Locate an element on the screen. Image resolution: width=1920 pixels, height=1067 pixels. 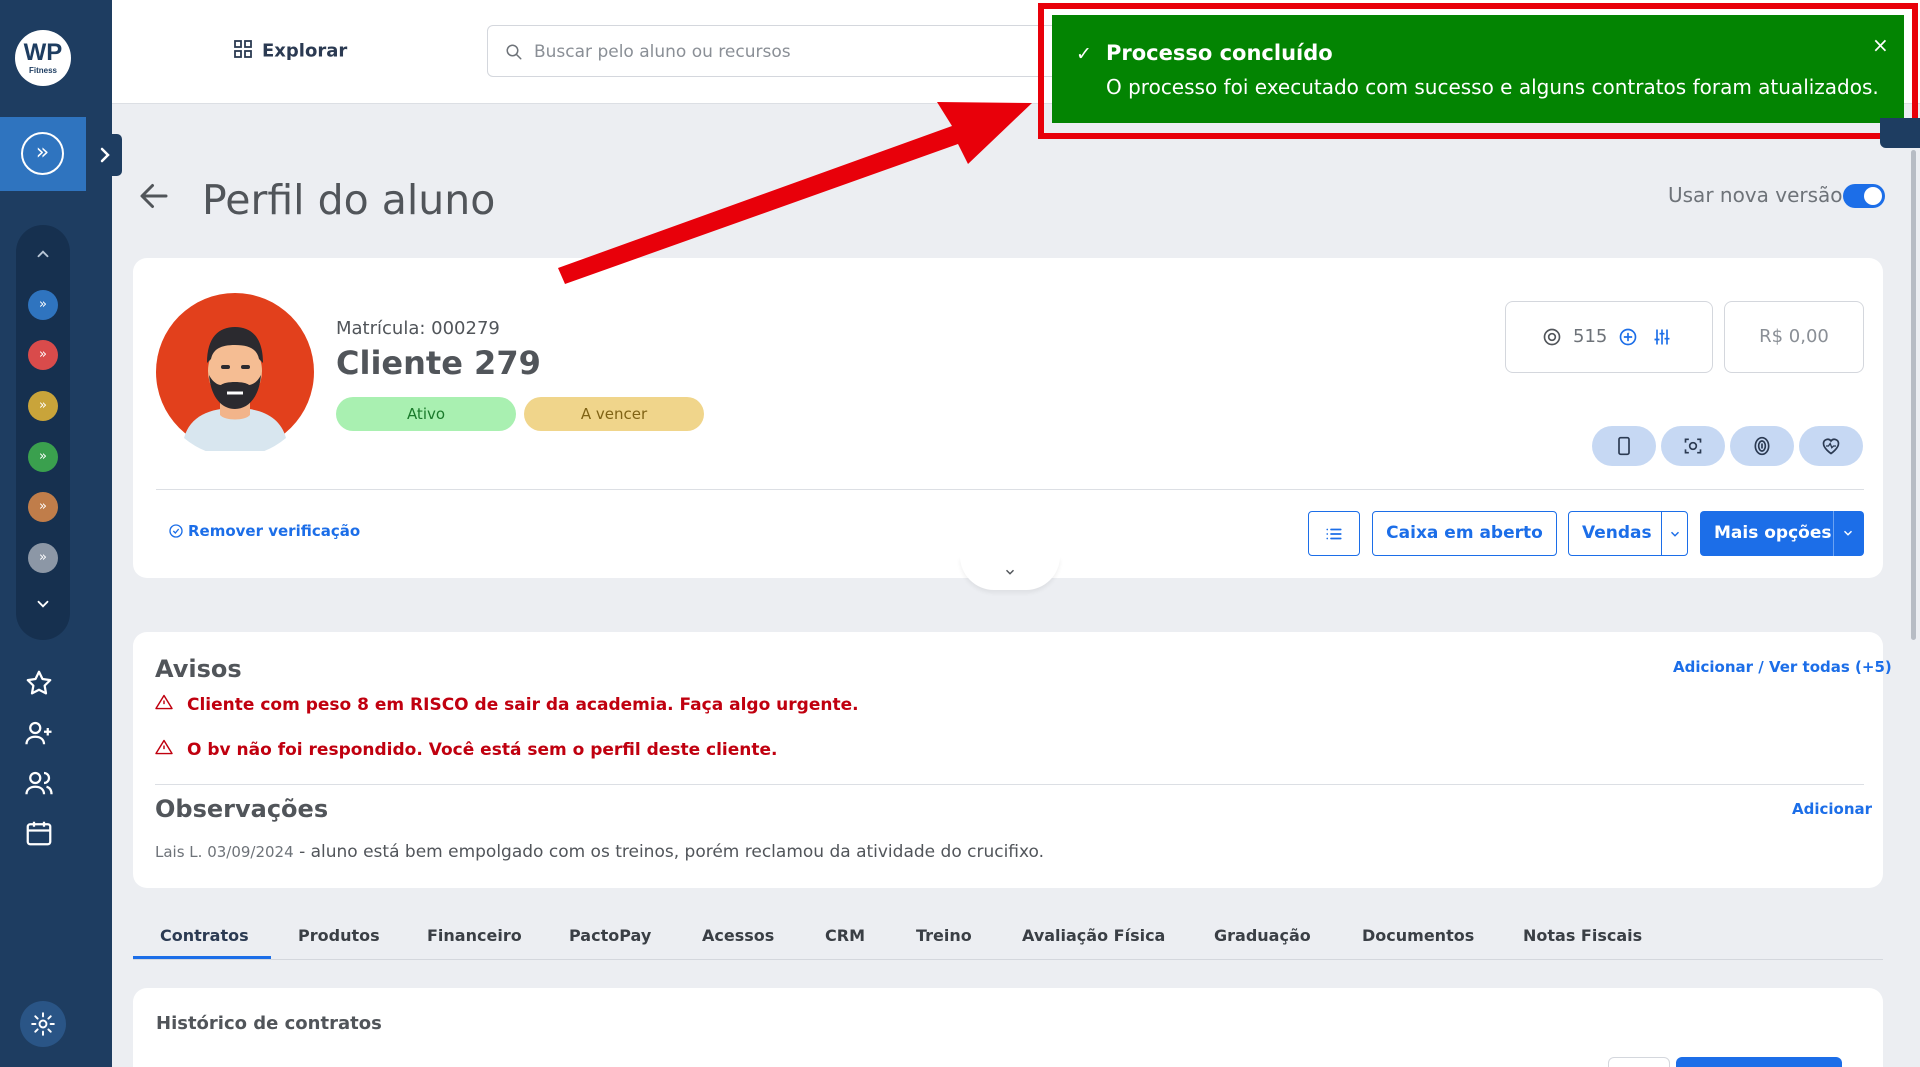
active-unit: » is located at coordinates (43, 154).